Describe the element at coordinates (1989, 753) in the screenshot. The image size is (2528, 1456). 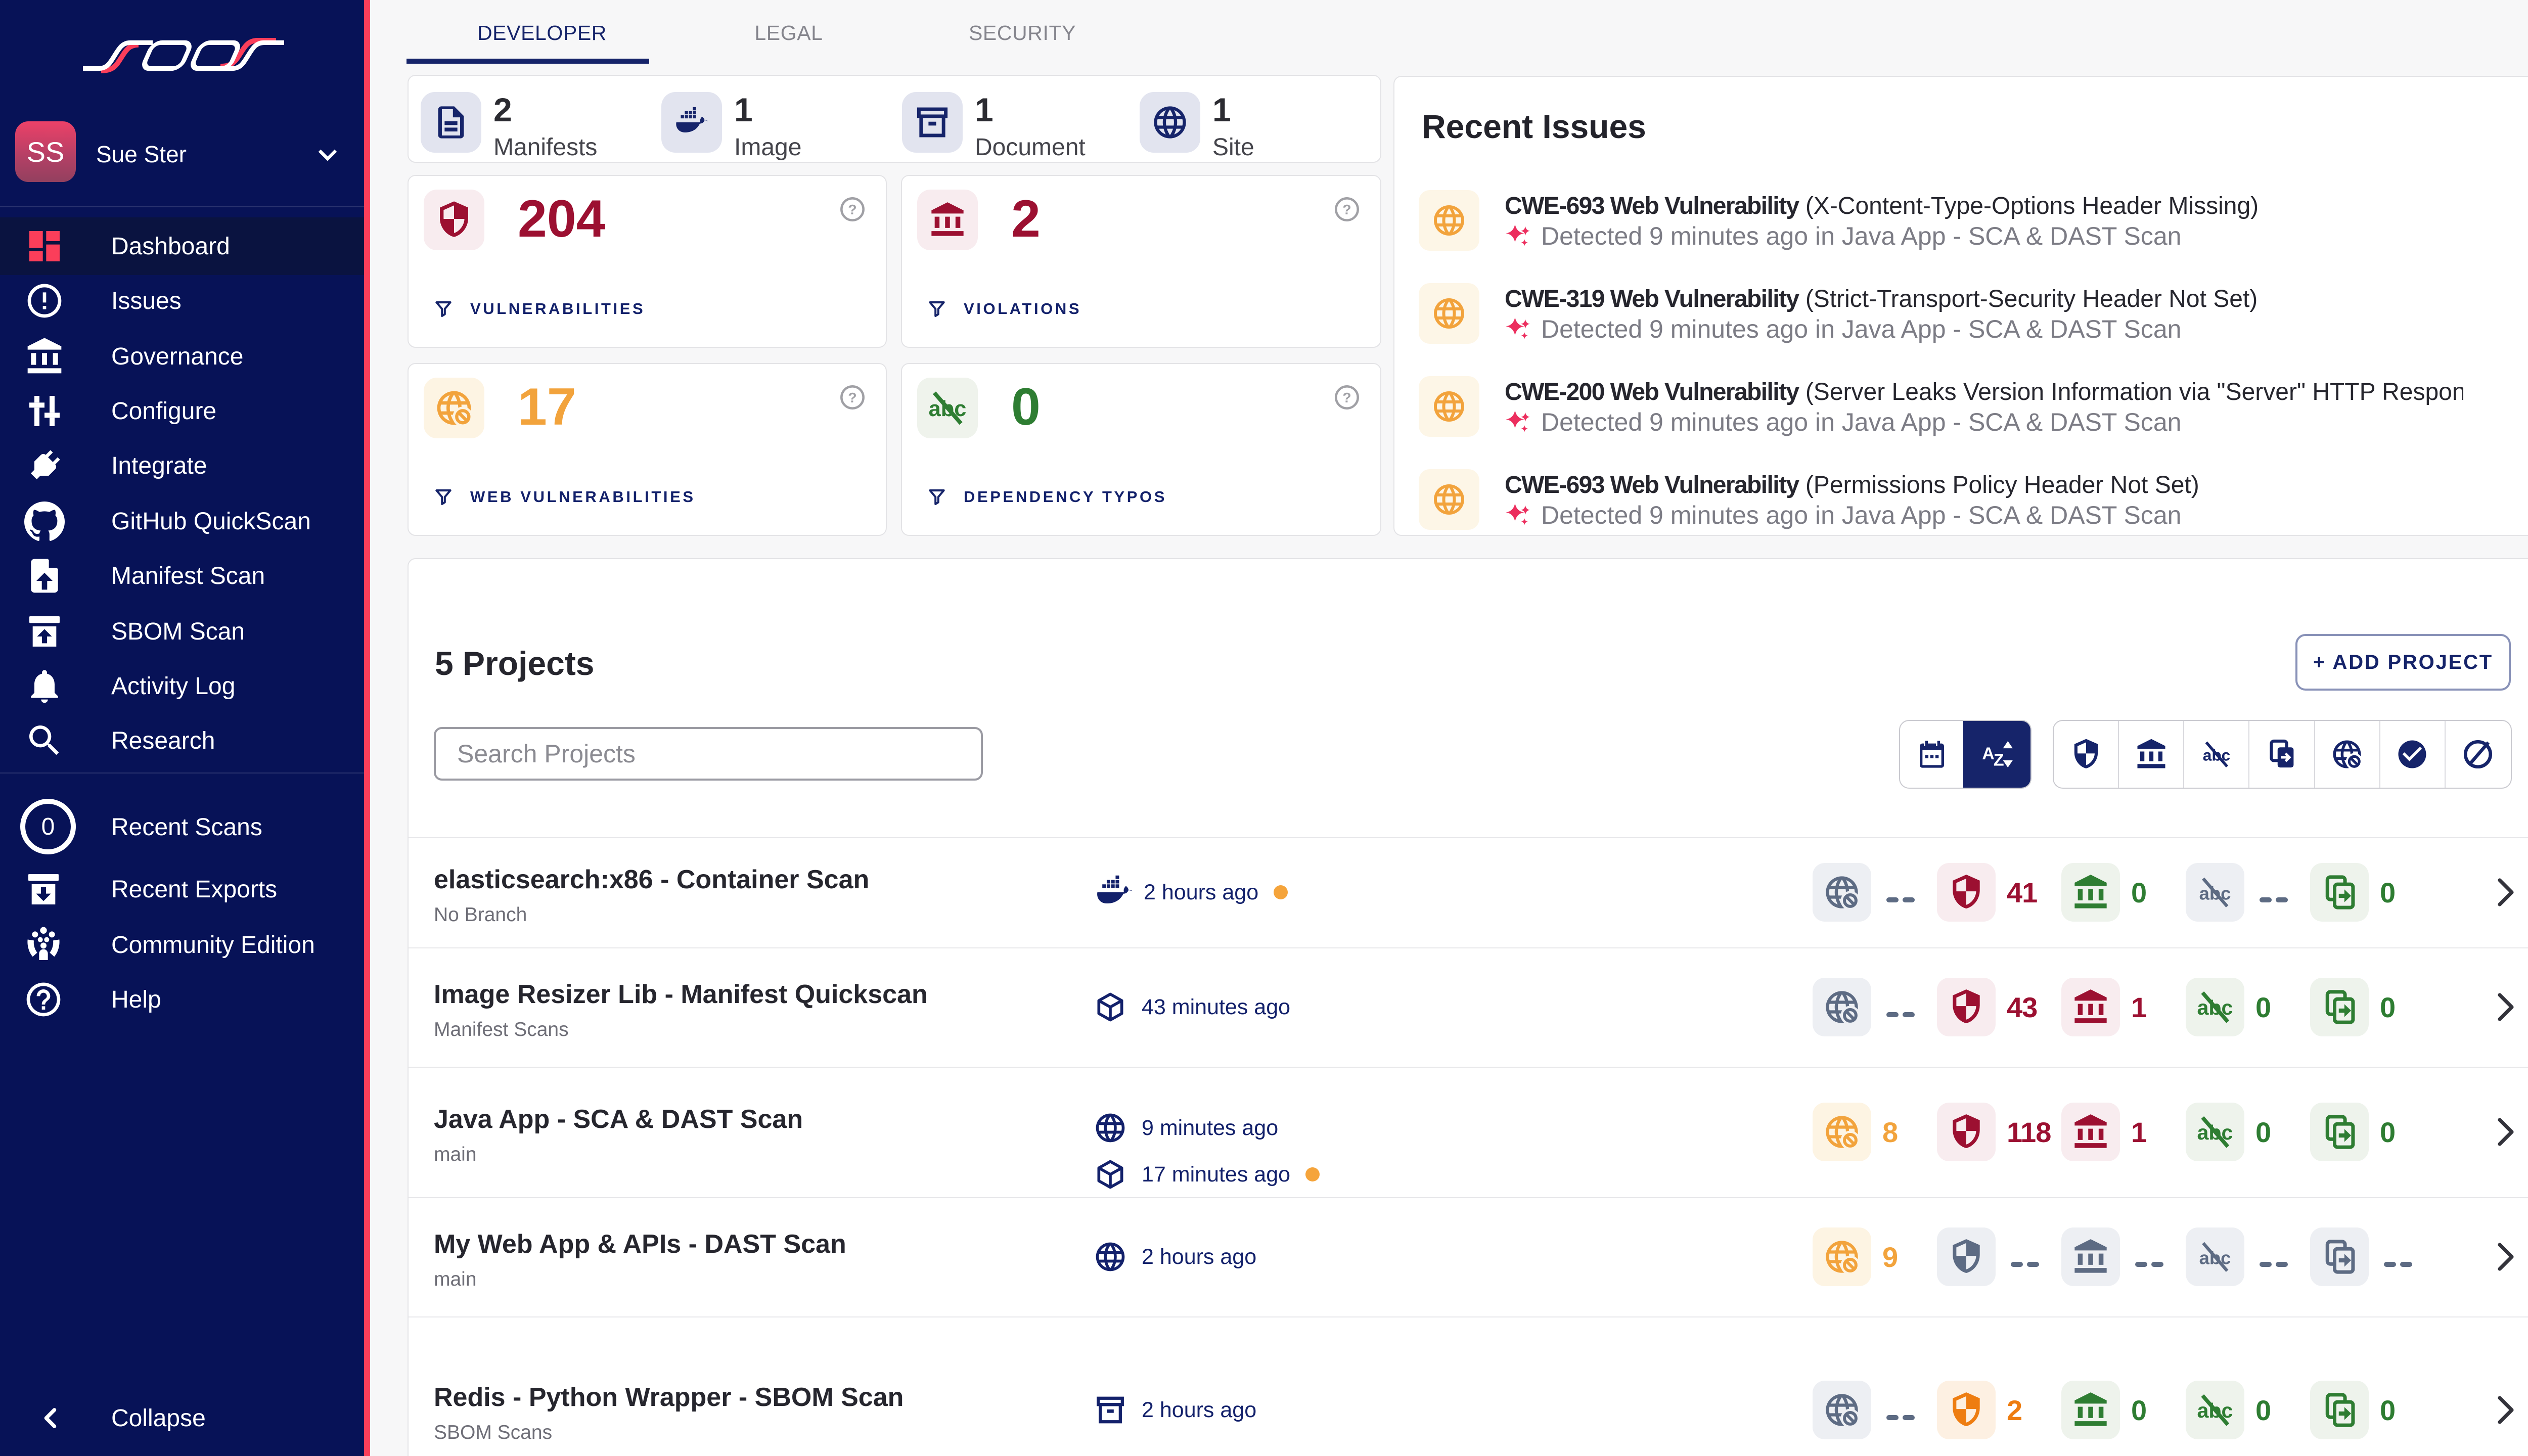
I see `svg-text: A` at that location.